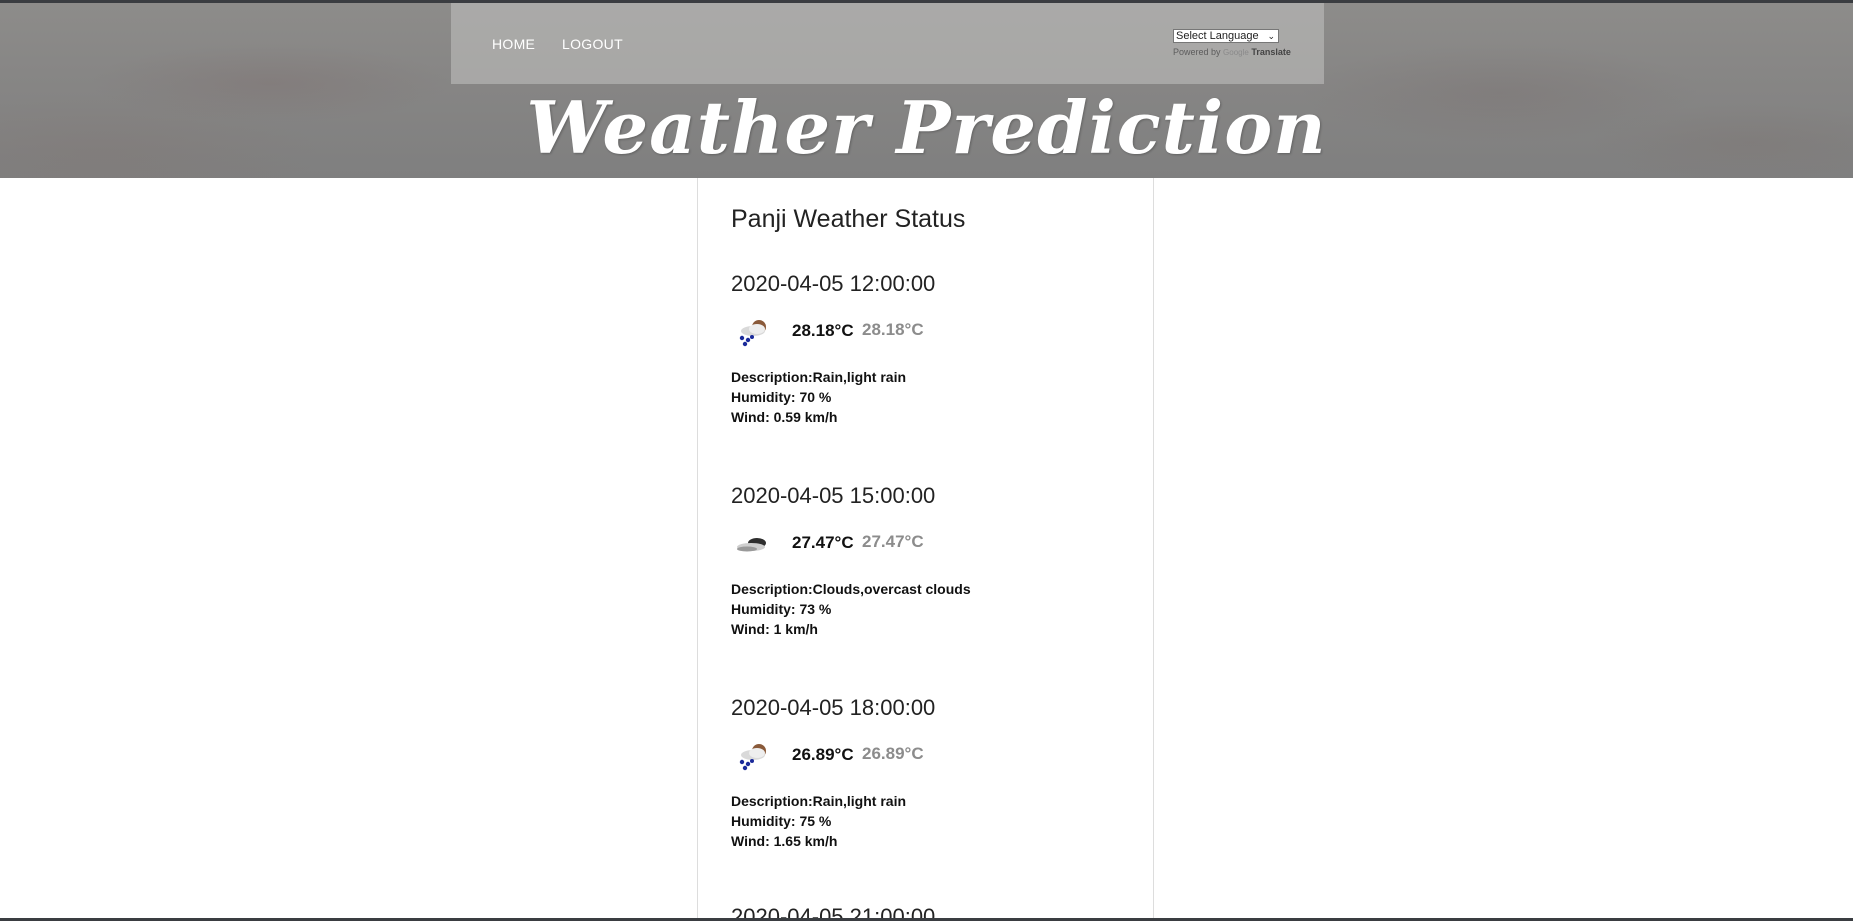 This screenshot has height=921, width=1853. What do you see at coordinates (833, 495) in the screenshot?
I see `forecast-time: 2020-04-05 15:00:00` at bounding box center [833, 495].